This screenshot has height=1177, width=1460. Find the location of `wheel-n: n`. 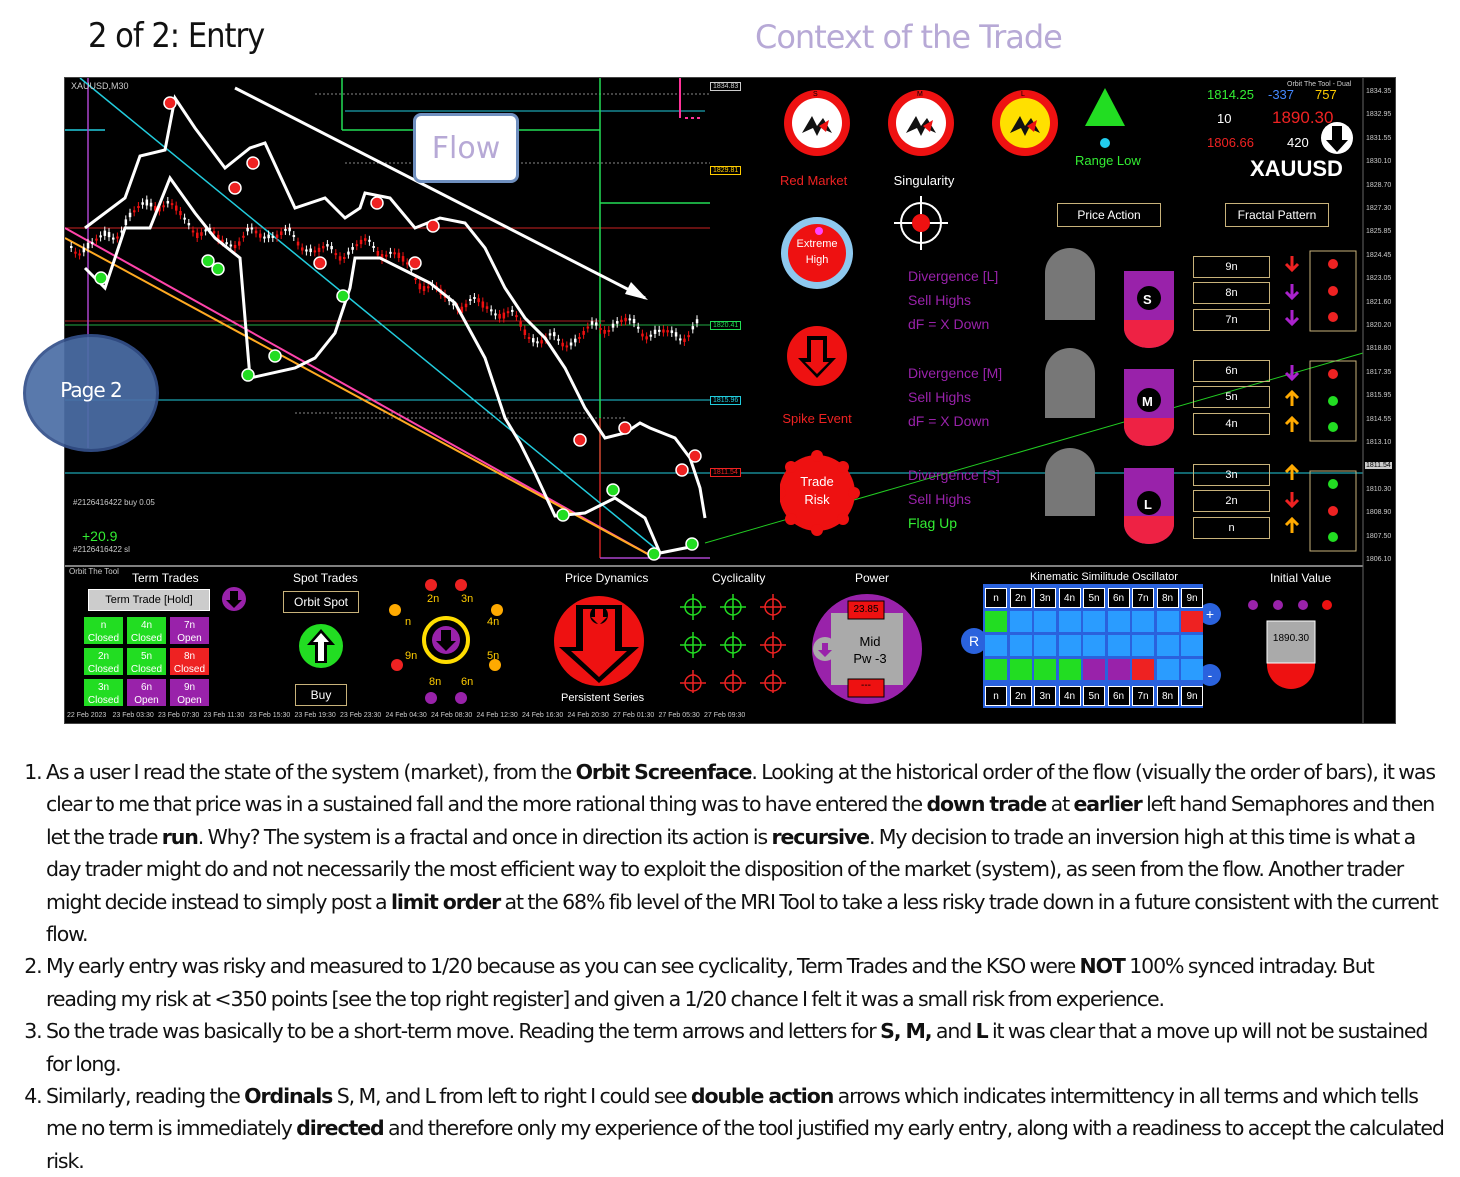

wheel-n: n is located at coordinates (408, 622).